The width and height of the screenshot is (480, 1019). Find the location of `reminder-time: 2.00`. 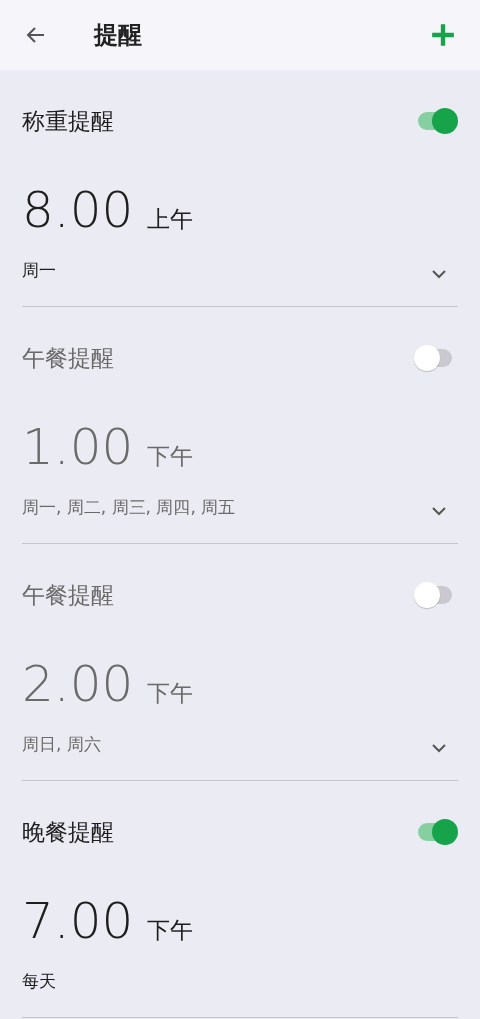

reminder-time: 2.00 is located at coordinates (78, 684).